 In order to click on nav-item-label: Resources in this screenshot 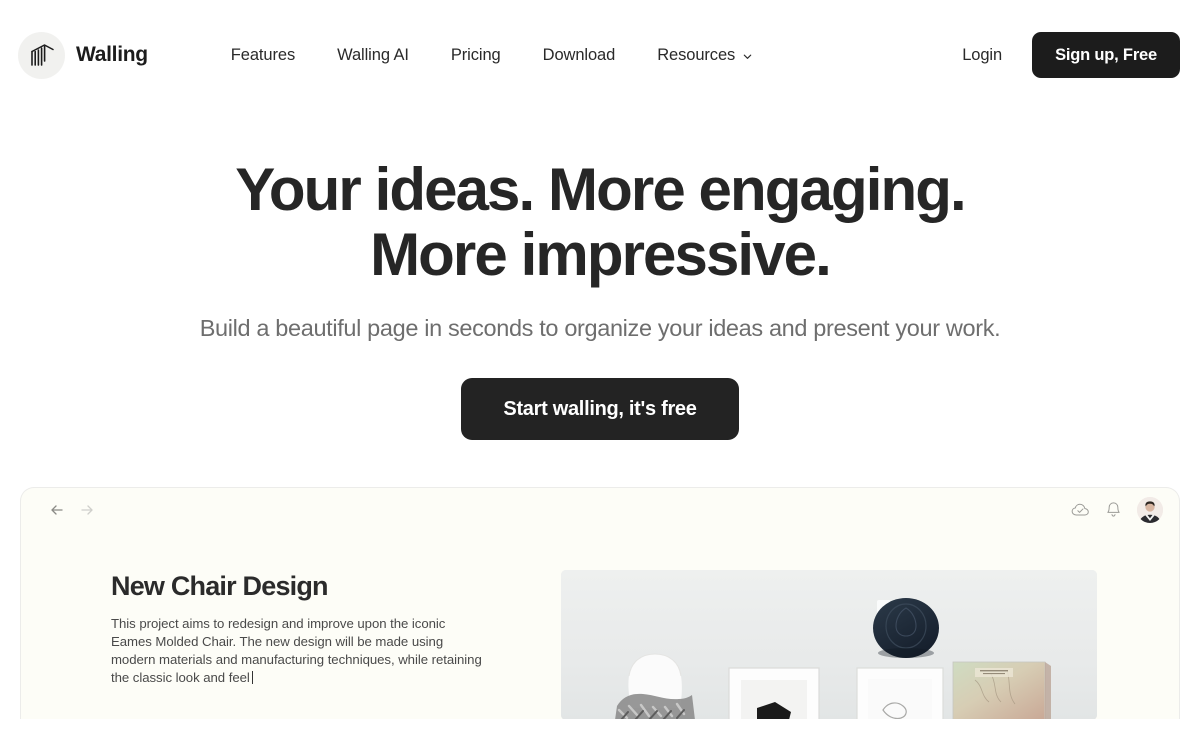, I will do `click(696, 54)`.